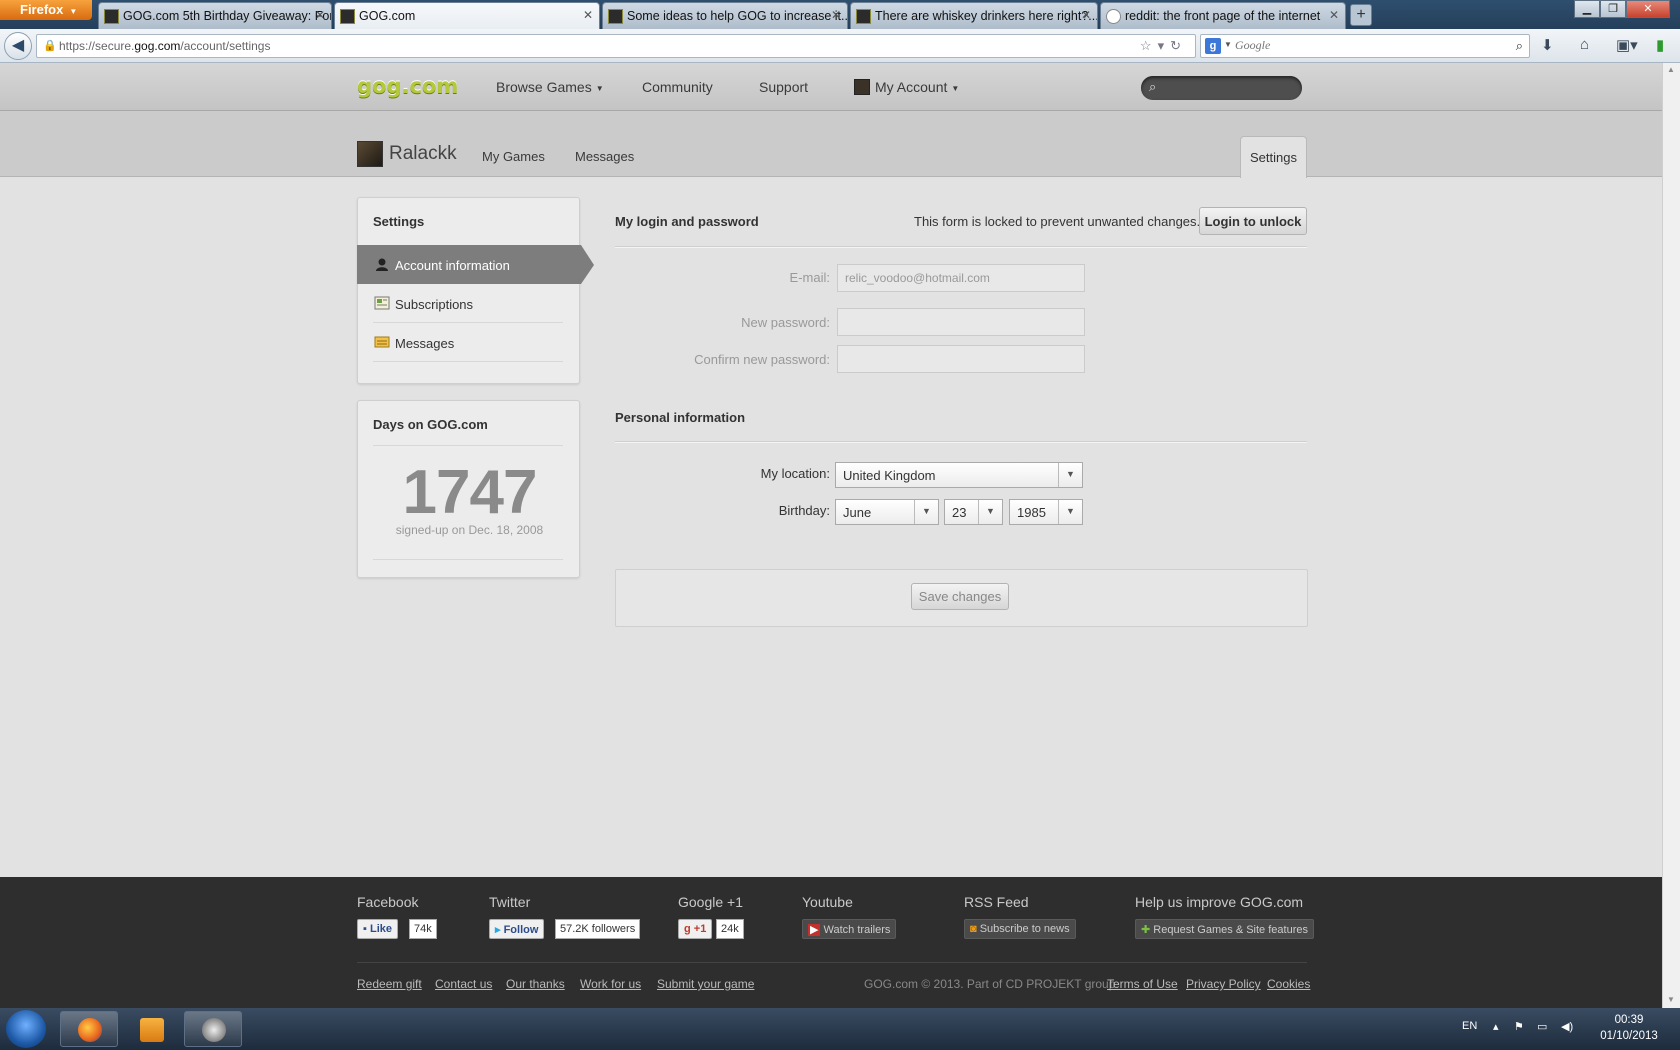  I want to click on sidebar-item-account-information: Account information, so click(475, 264).